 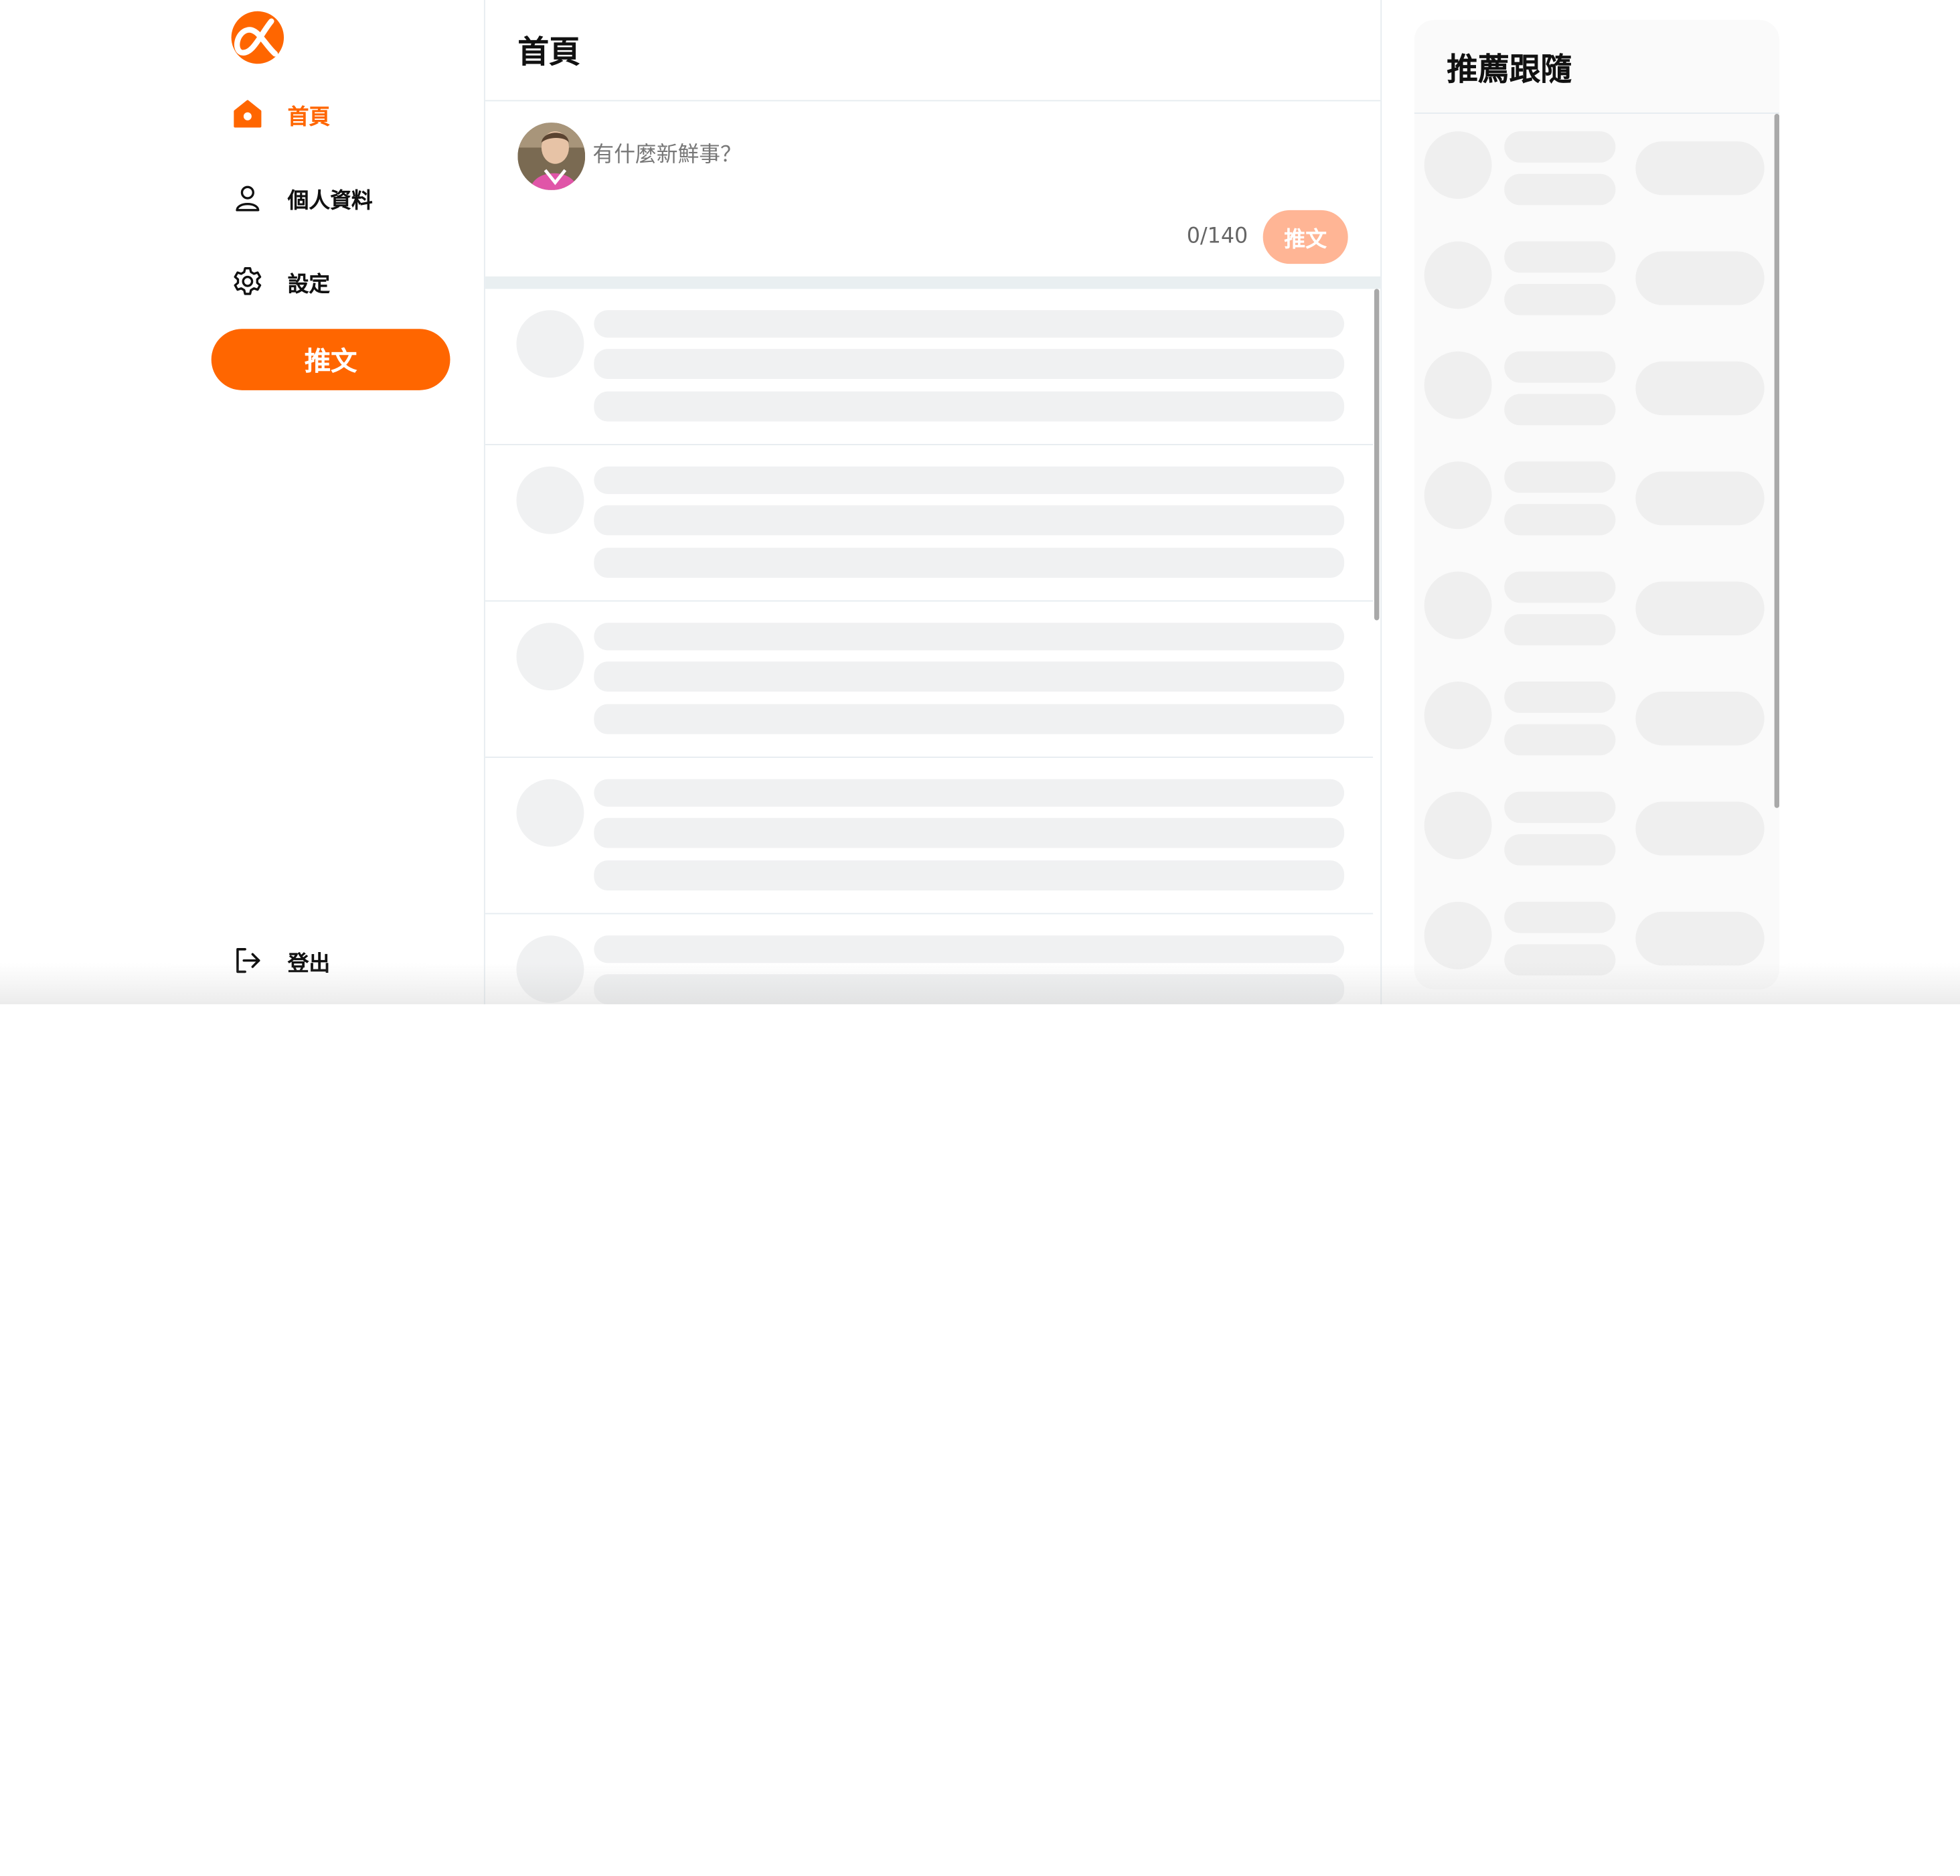 What do you see at coordinates (242, 502) in the screenshot?
I see `sidebar: 首頁 個人資料 設定 推文 登出` at bounding box center [242, 502].